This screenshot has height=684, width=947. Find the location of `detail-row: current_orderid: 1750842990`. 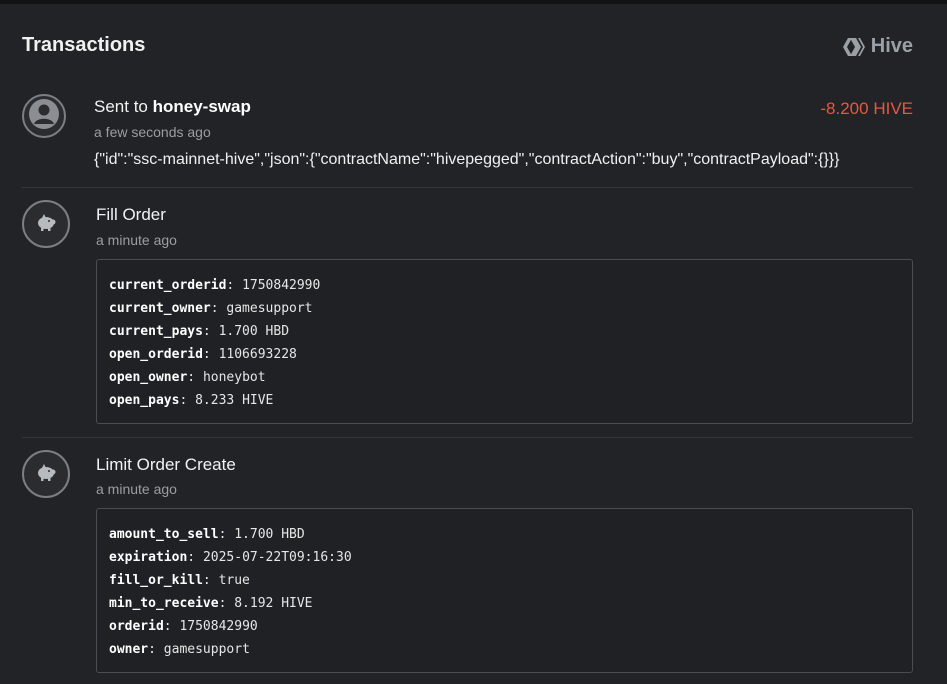

detail-row: current_orderid: 1750842990 is located at coordinates (215, 285).